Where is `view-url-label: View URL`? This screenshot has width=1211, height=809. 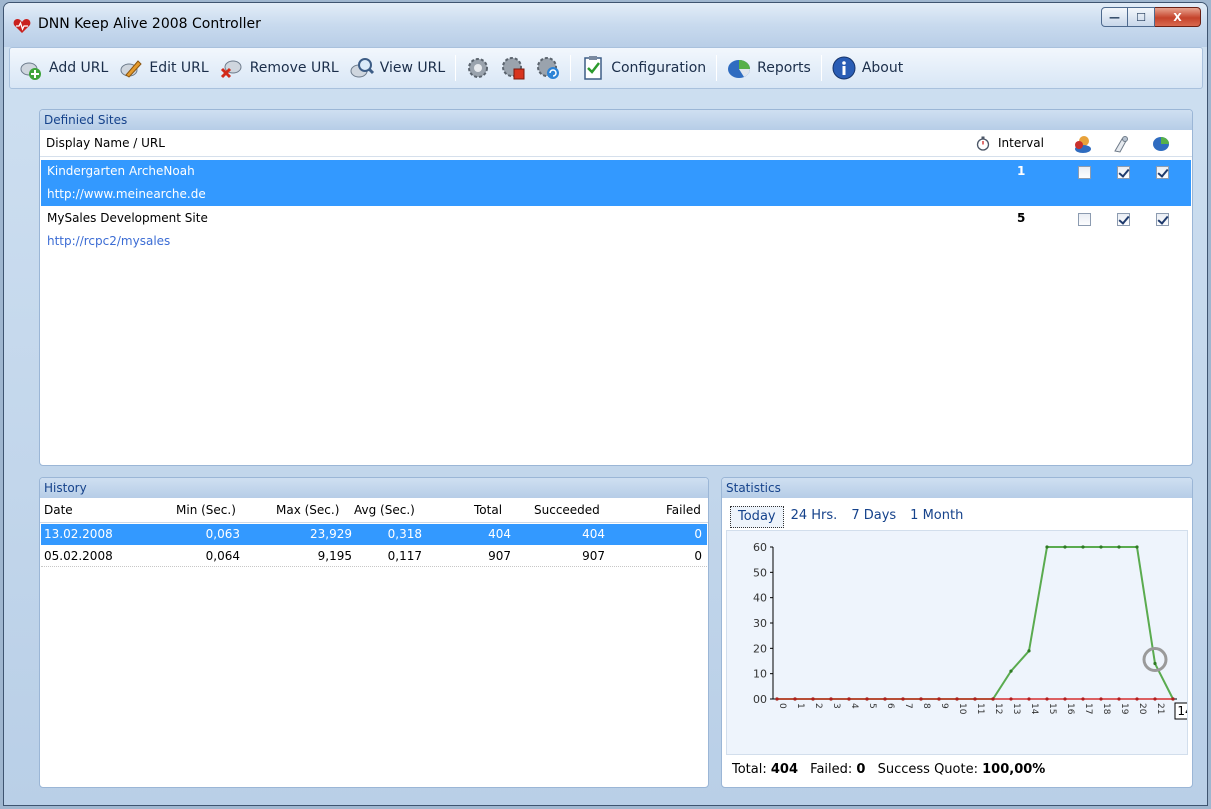
view-url-label: View URL is located at coordinates (412, 68).